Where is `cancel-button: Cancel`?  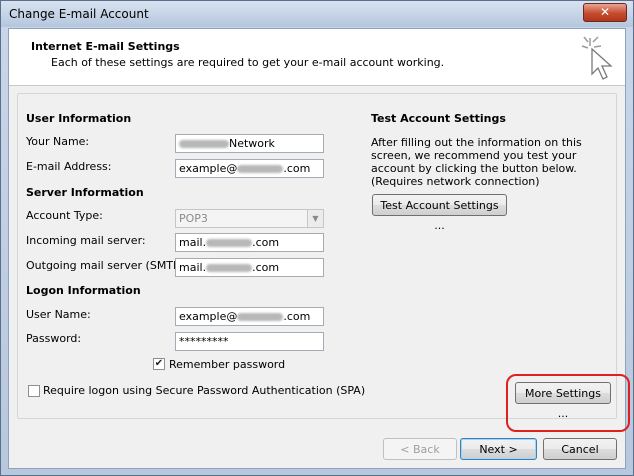 cancel-button: Cancel is located at coordinates (580, 449).